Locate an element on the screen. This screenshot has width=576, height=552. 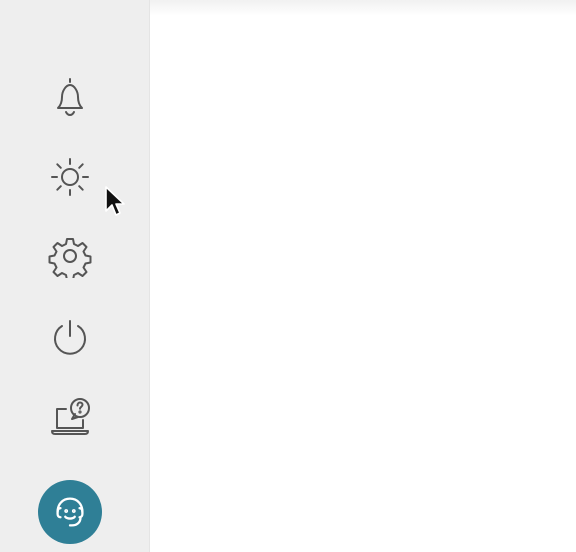
power-icon is located at coordinates (70, 337).